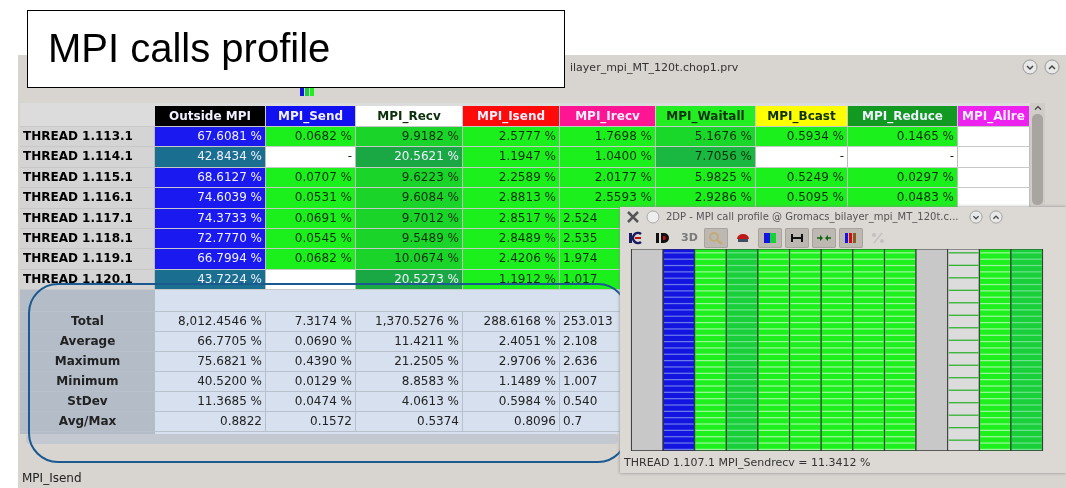 The height and width of the screenshot is (488, 1066). What do you see at coordinates (87, 177) in the screenshot?
I see `row-header: THREAD 1.115.1` at bounding box center [87, 177].